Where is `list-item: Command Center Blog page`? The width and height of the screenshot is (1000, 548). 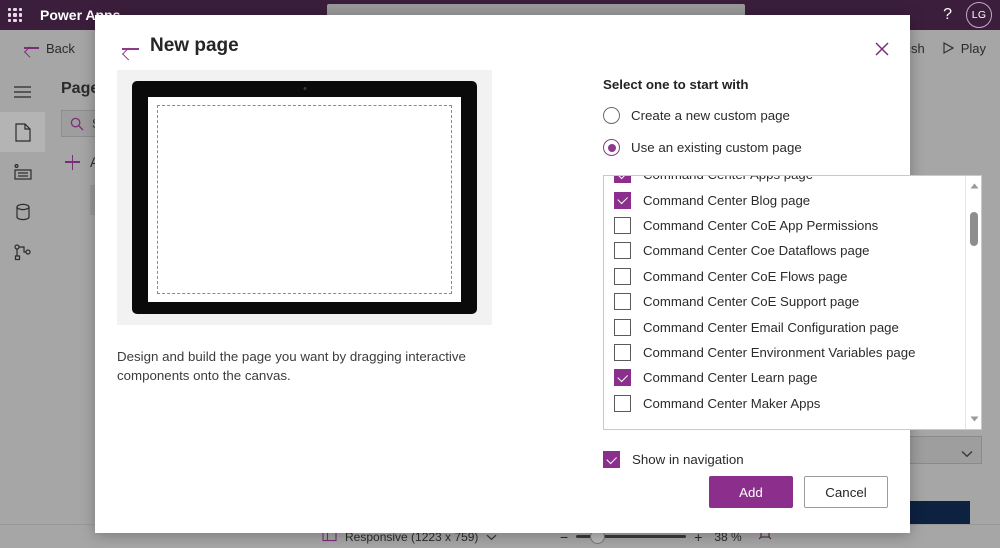
list-item: Command Center Blog page is located at coordinates (785, 199).